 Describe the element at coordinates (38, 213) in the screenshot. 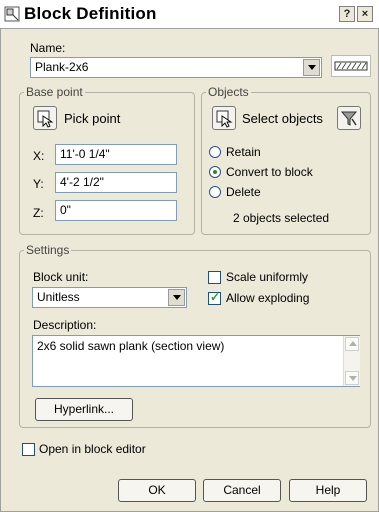

I see `z-label: Z:` at that location.